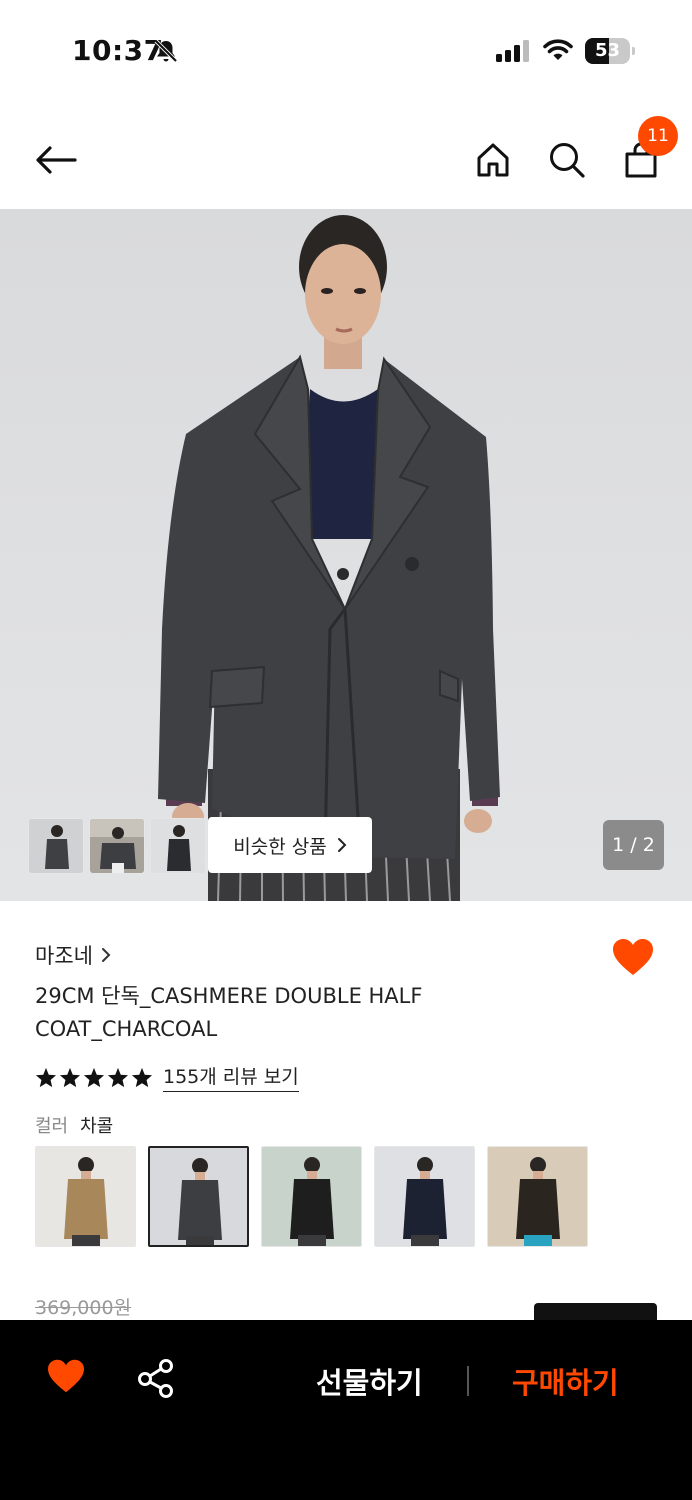  Describe the element at coordinates (658, 136) in the screenshot. I see `cart-count-badge: 11` at that location.